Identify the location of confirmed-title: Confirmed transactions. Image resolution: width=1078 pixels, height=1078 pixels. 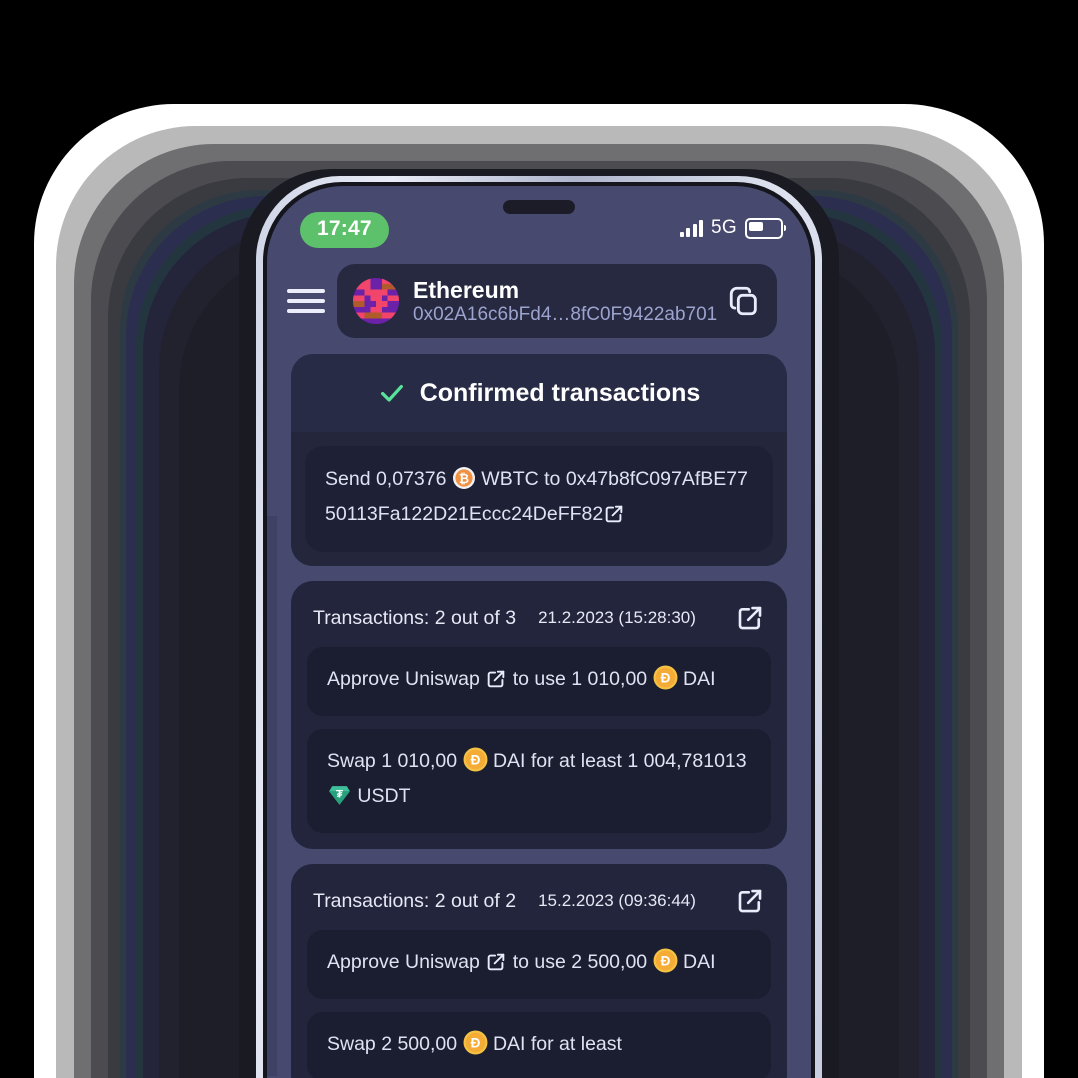
(560, 392).